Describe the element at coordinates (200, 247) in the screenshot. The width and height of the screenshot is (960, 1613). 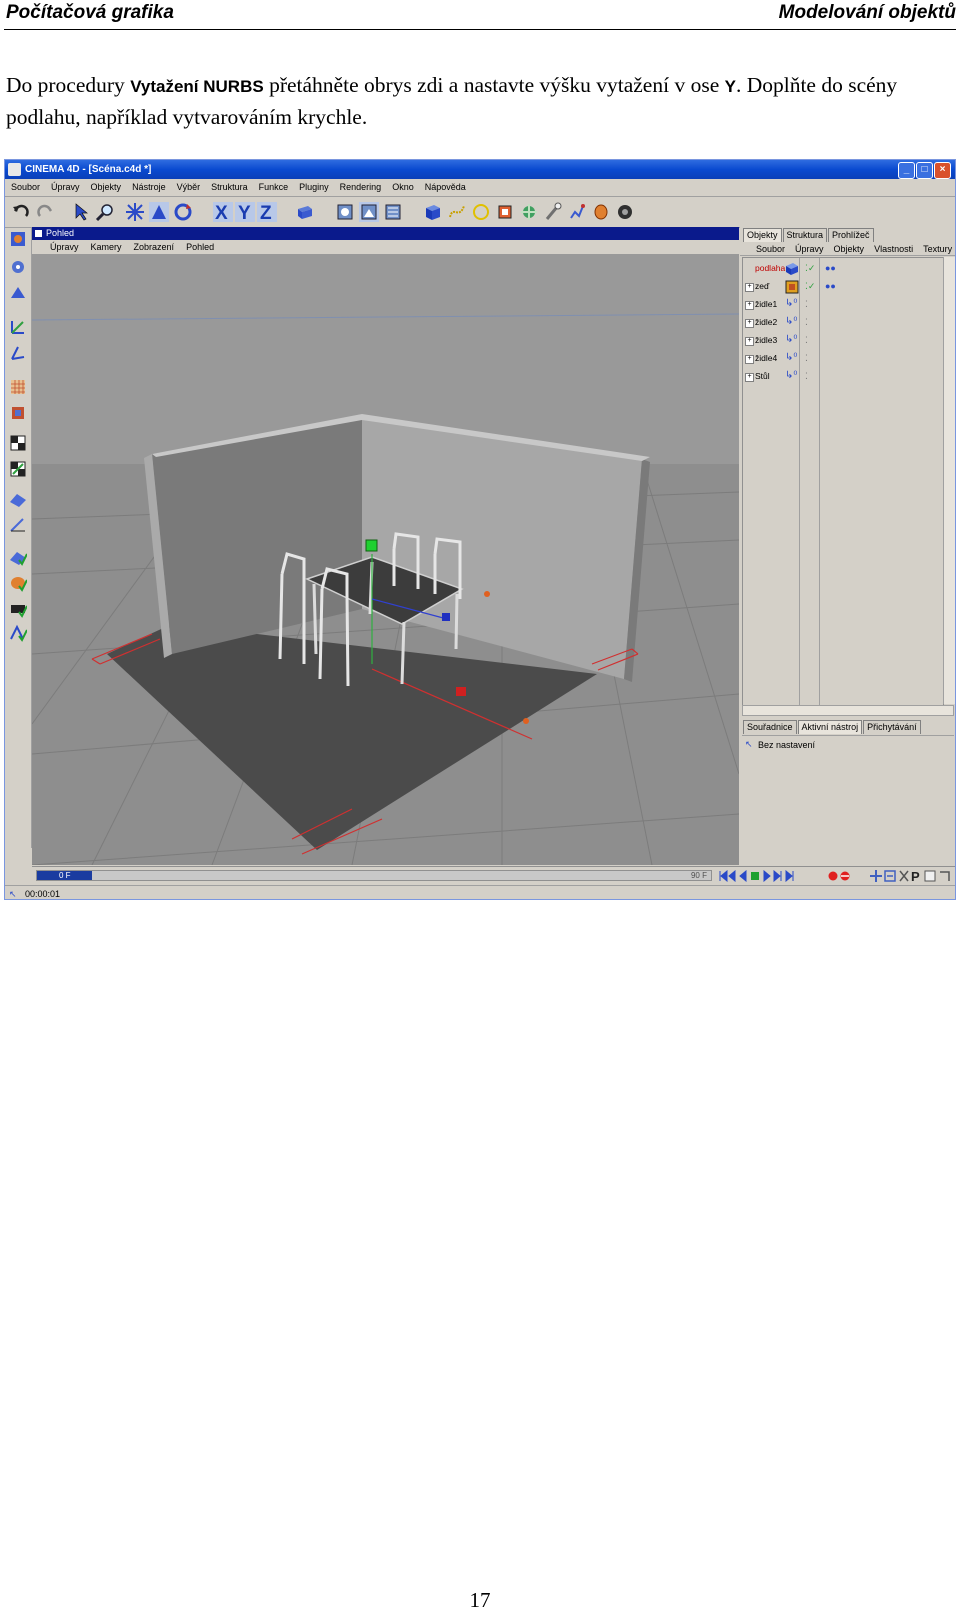
I see `vp-menu-pohled: Pohled` at that location.